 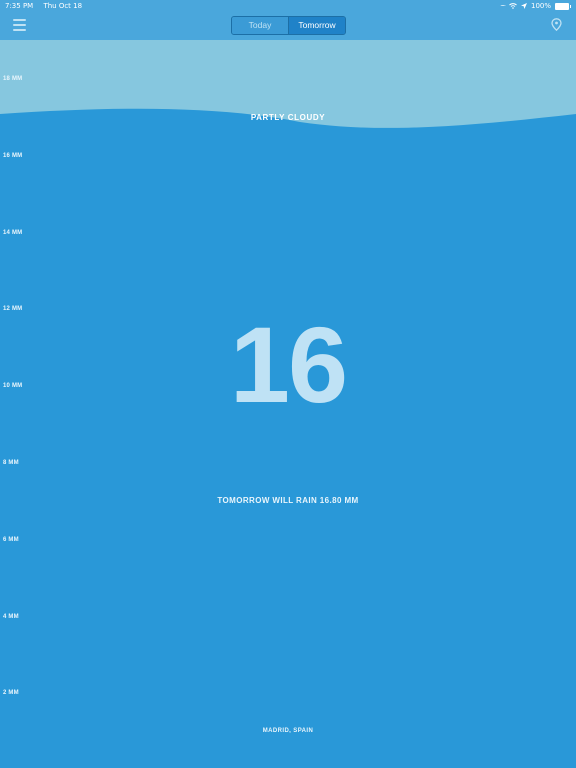 I want to click on battery-percent: 100%, so click(x=540, y=6).